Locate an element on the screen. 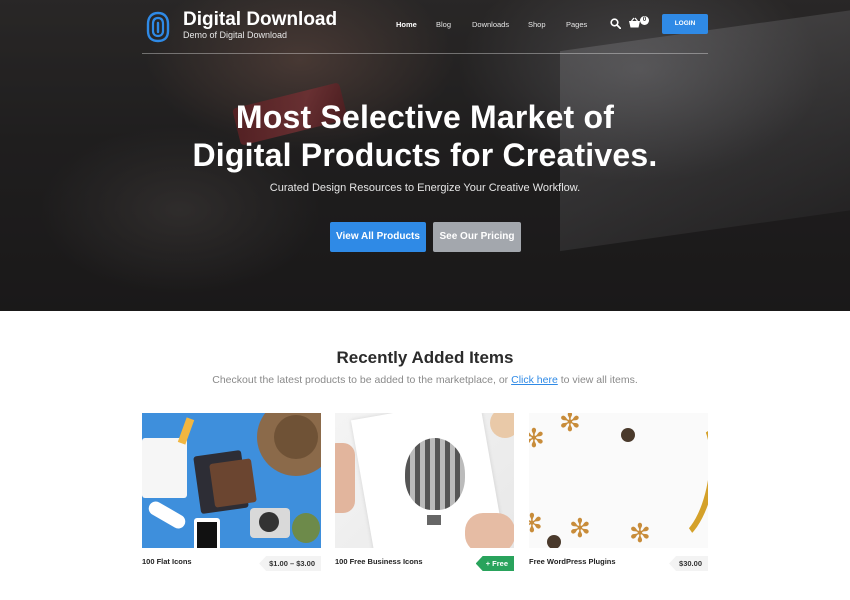 The height and width of the screenshot is (600, 850). recent-items-title: Recently Added Items is located at coordinates (425, 357).